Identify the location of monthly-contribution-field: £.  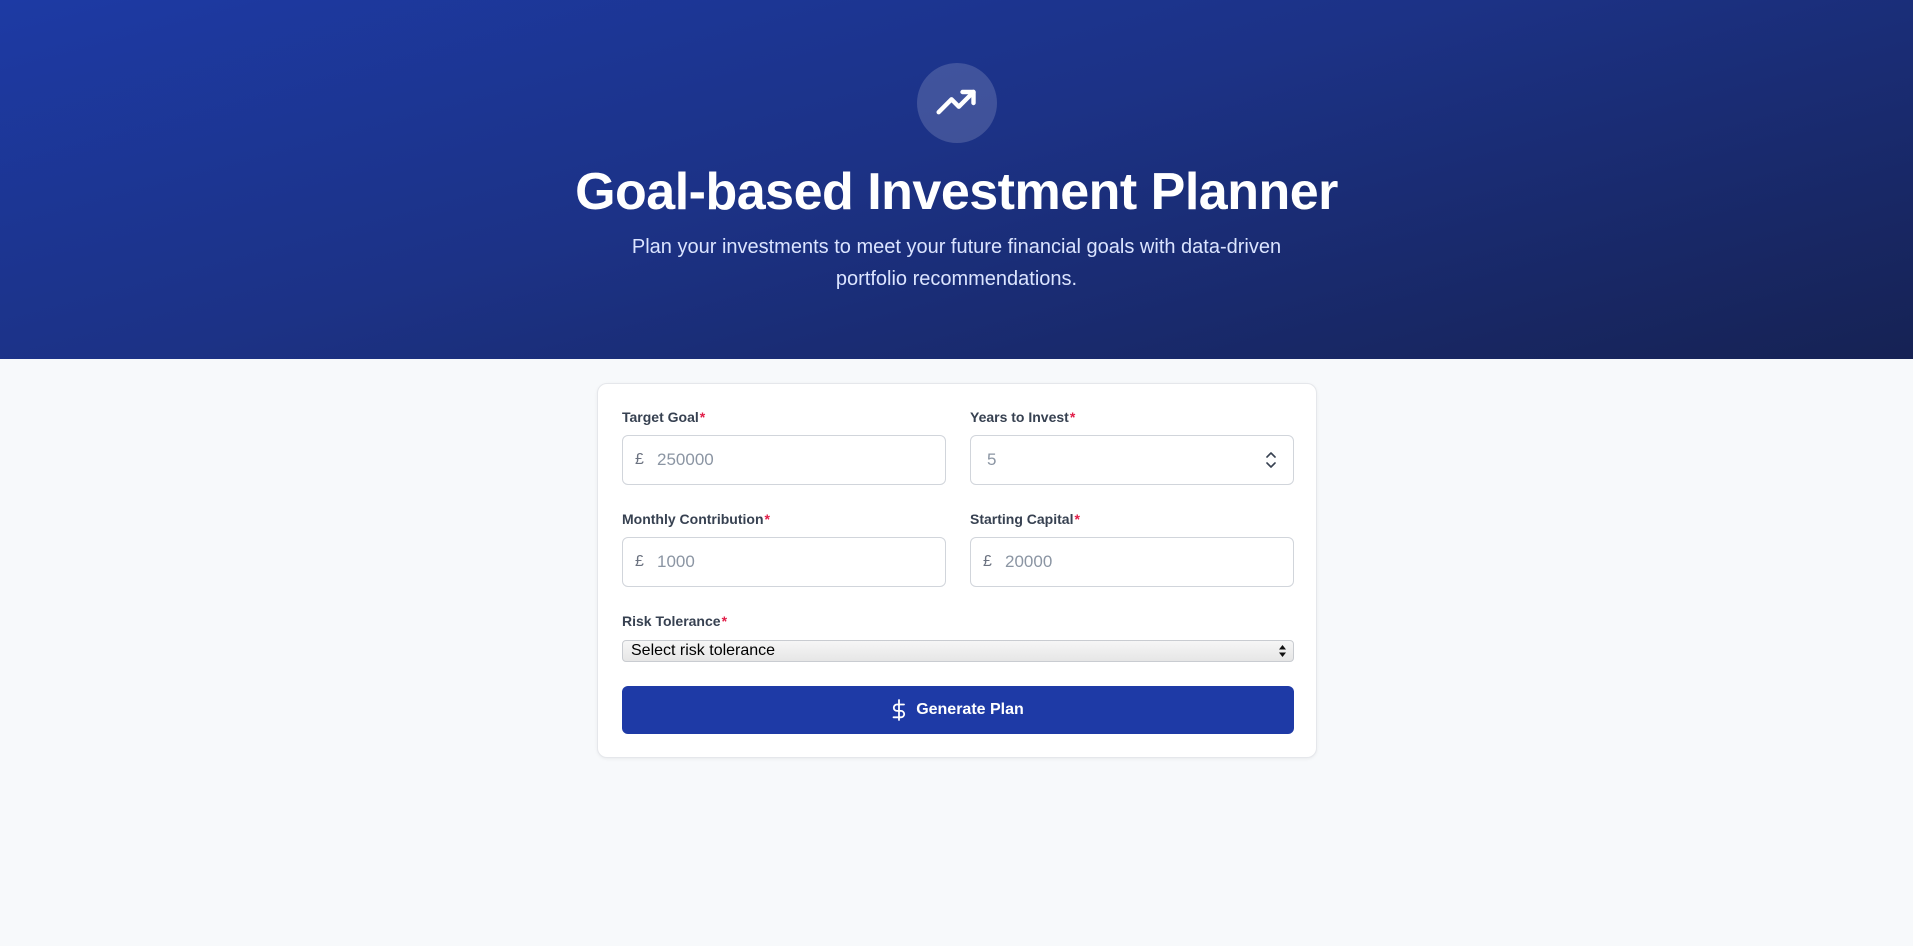
(784, 562).